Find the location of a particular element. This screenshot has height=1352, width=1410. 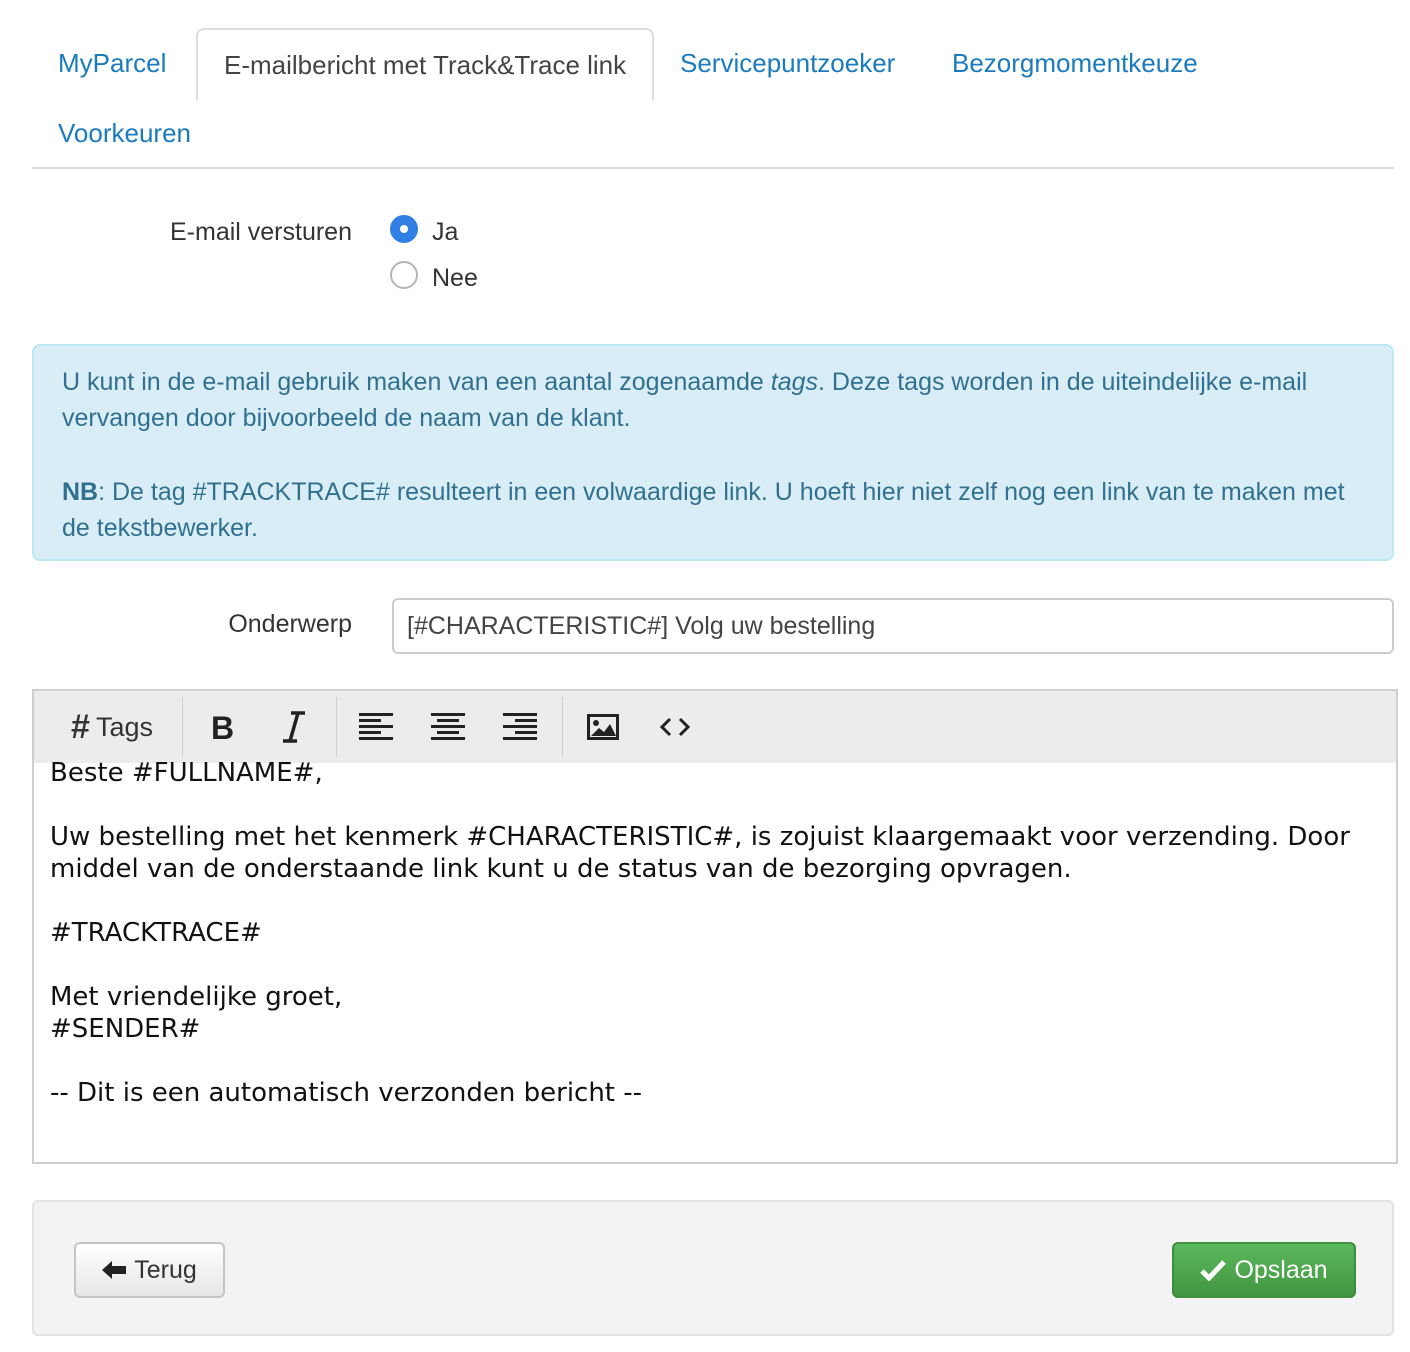

radio-nee is located at coordinates (404, 275).